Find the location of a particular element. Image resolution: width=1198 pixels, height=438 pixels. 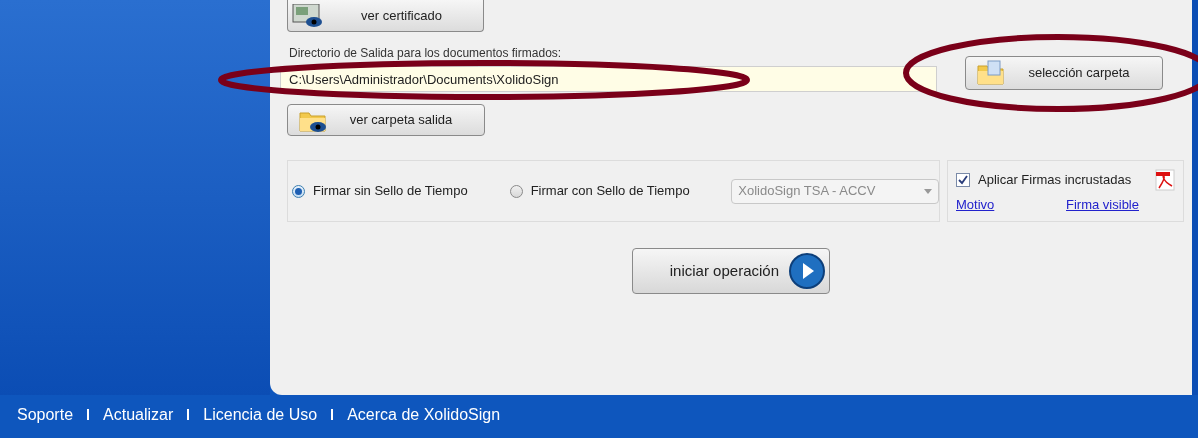

footer-link: Actualizar is located at coordinates (138, 414).